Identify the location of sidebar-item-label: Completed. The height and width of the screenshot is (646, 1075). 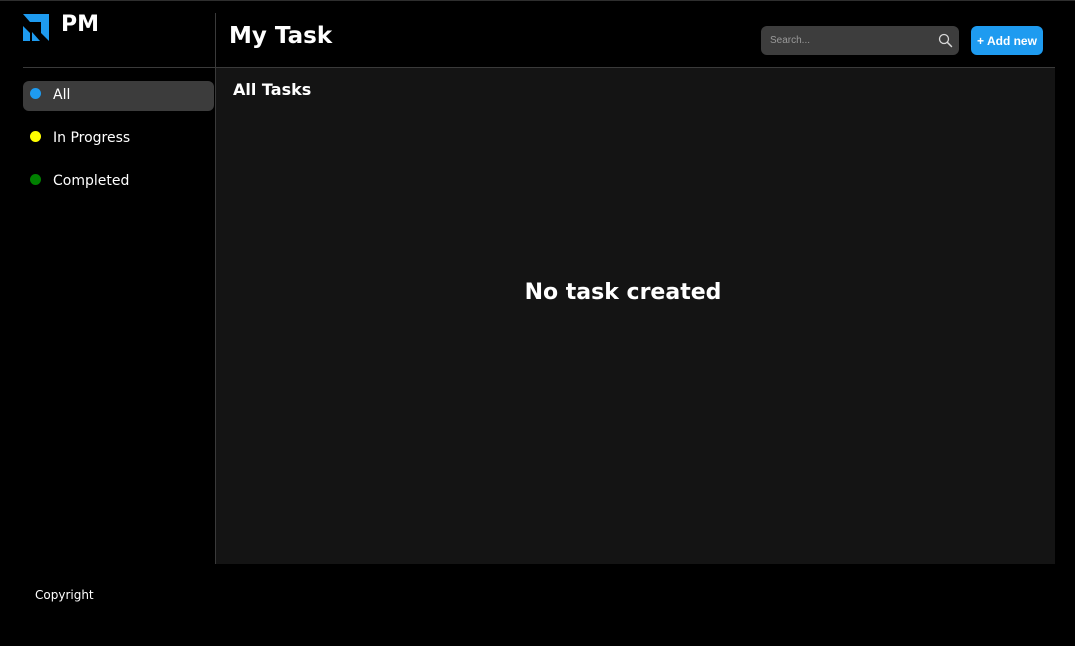
(91, 181).